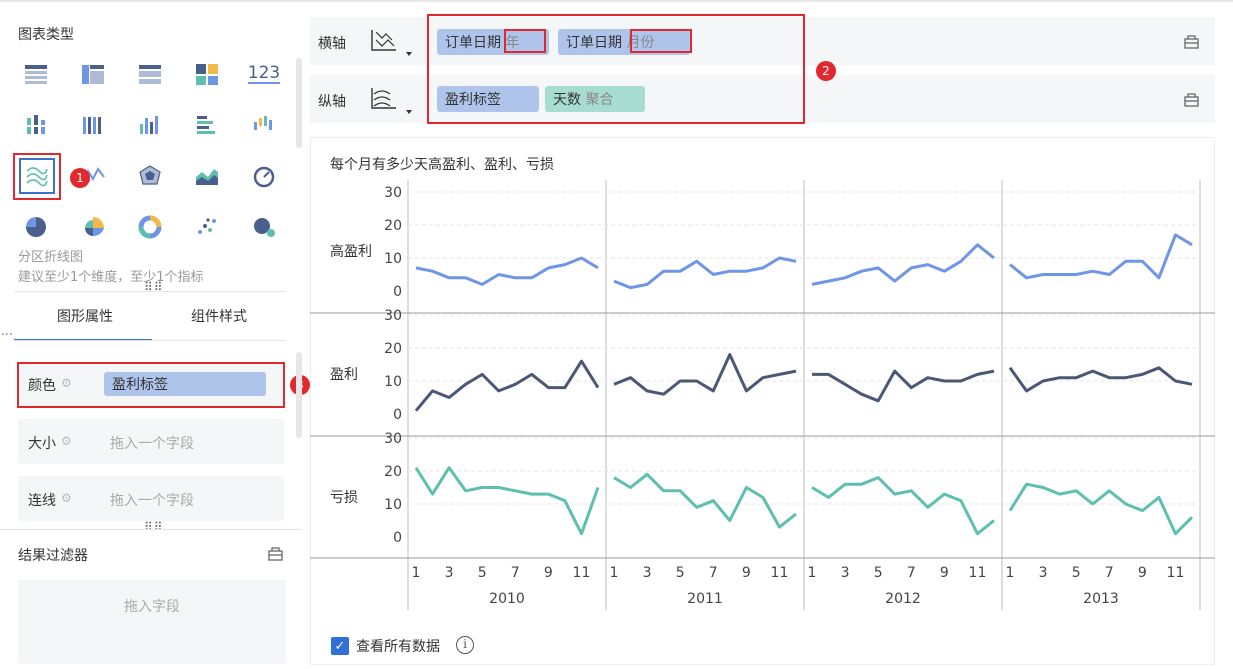 The height and width of the screenshot is (669, 1233). What do you see at coordinates (207, 74) in the screenshot?
I see `kpi-tiles-icon` at bounding box center [207, 74].